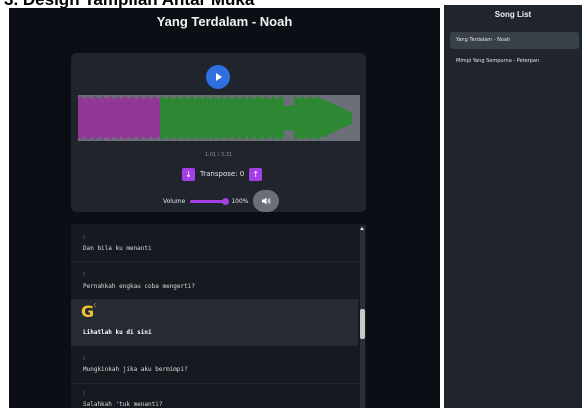 Image resolution: width=582 pixels, height=408 pixels. Describe the element at coordinates (362, 228) in the screenshot. I see `scroll-up-icon` at that location.